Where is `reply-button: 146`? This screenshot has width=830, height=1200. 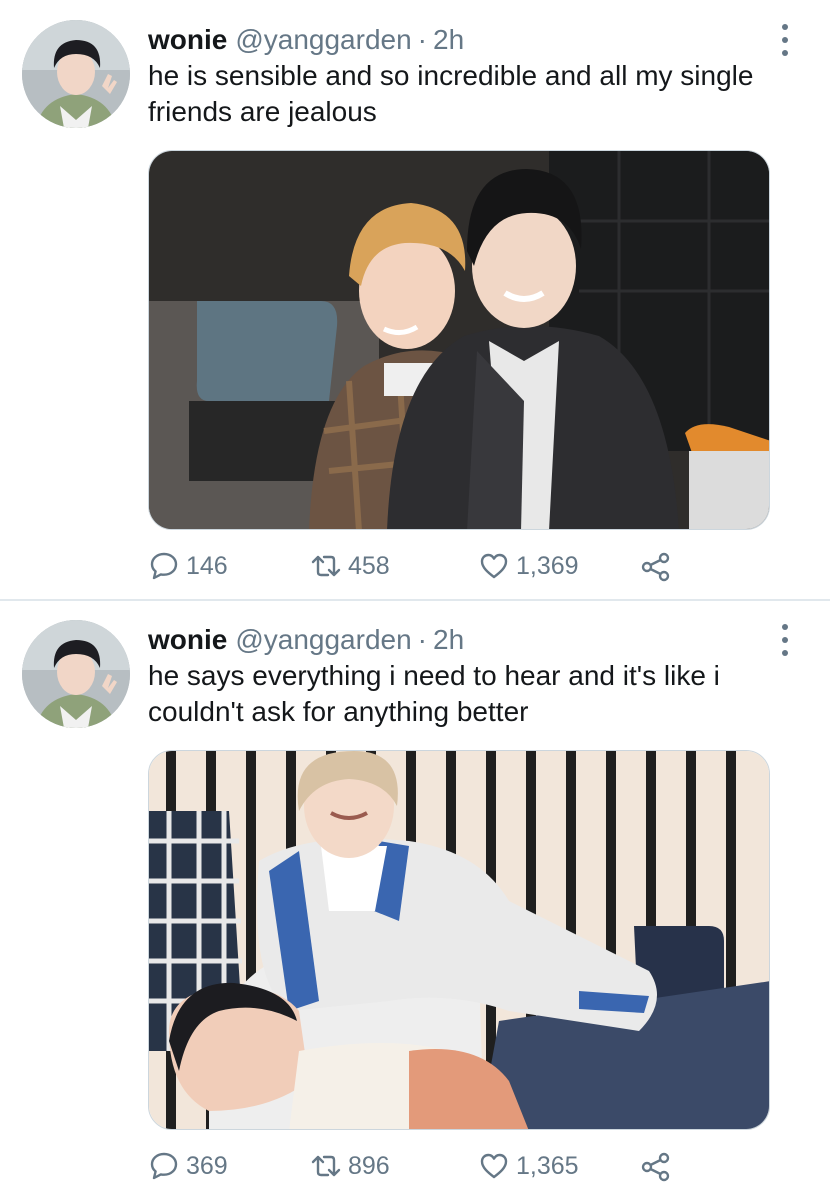
reply-button: 146 is located at coordinates (188, 566).